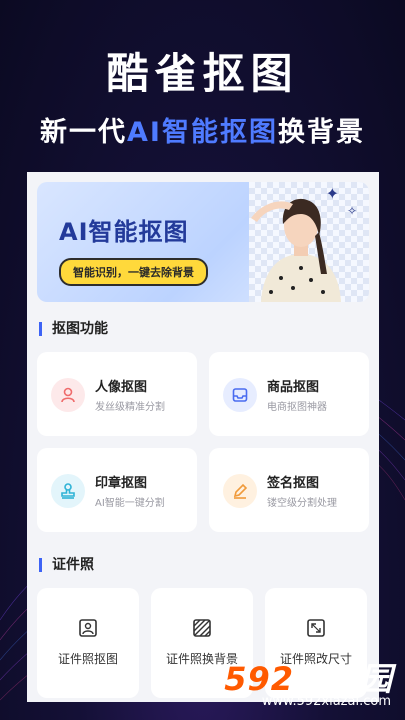 This screenshot has height=720, width=405. I want to click on stamp-icon, so click(68, 491).